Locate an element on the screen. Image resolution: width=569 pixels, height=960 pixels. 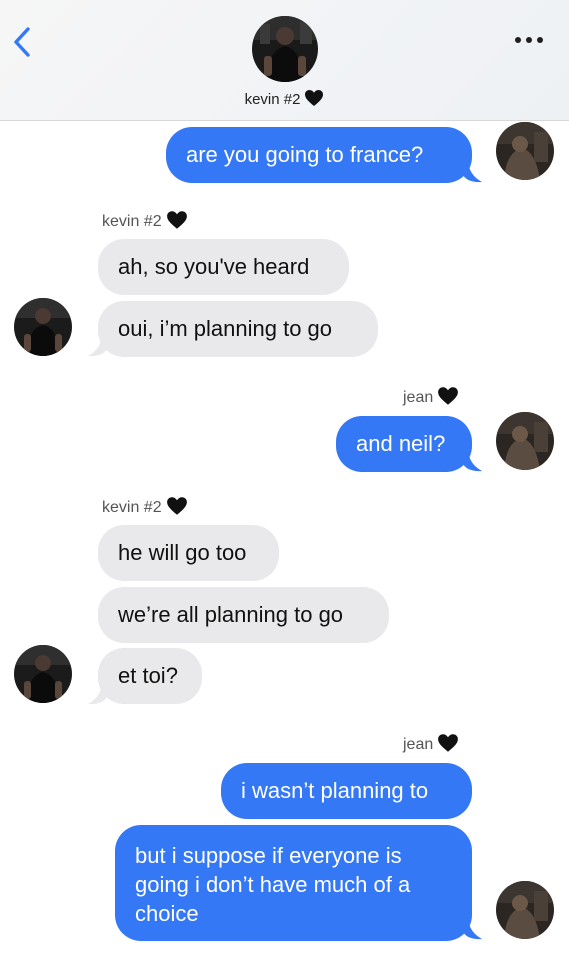
incoming-message: he will go too is located at coordinates (188, 553).